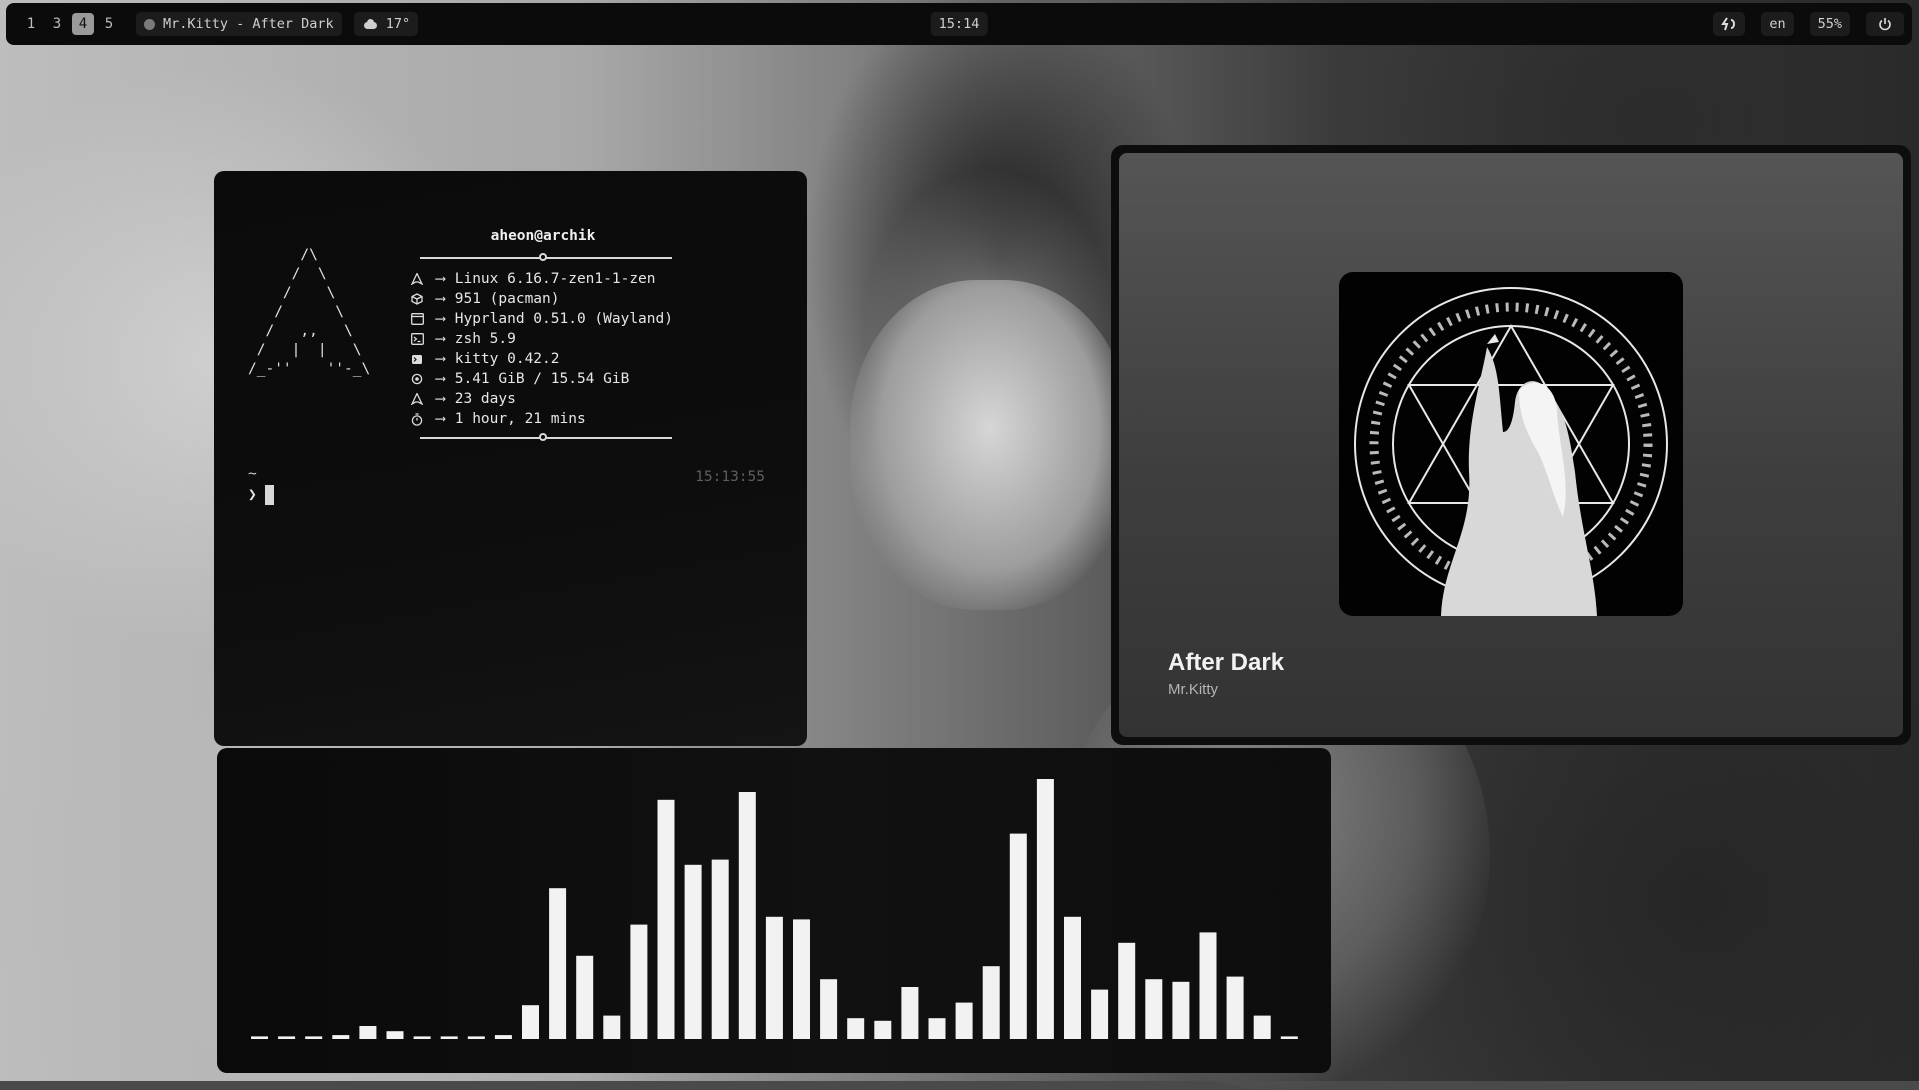  Describe the element at coordinates (541, 359) in the screenshot. I see `info-row-terminal: ⟶ kitty 0.42.2` at that location.